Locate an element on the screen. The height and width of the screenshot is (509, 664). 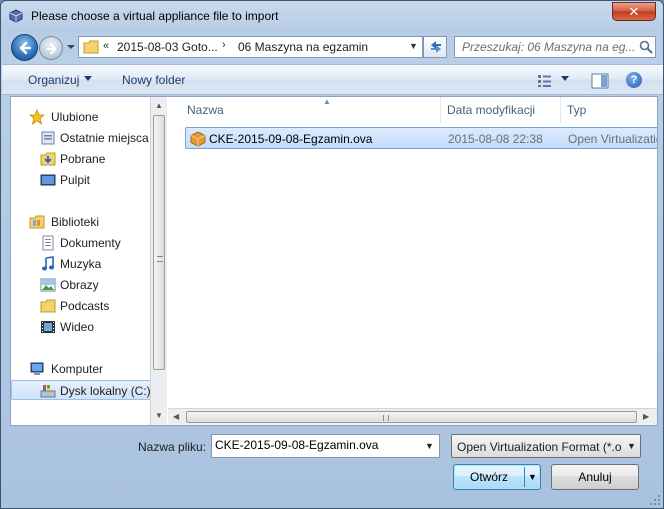
resize-grip-icon is located at coordinates (655, 500).